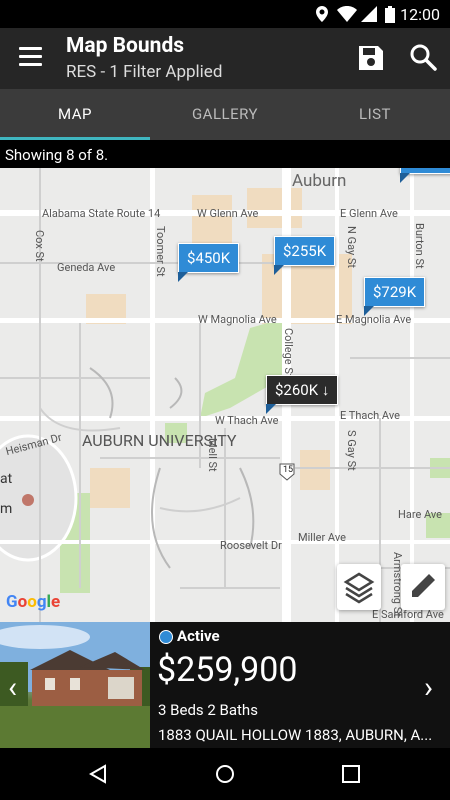 This screenshot has height=800, width=450. What do you see at coordinates (6, 509) in the screenshot?
I see `map-label-stadium-b: m` at bounding box center [6, 509].